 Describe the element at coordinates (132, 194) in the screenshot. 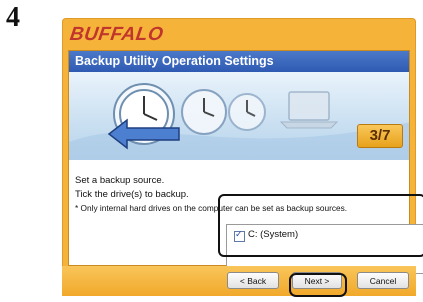

I see `instruction-line-2: Tick the drive(s) to backup.` at that location.